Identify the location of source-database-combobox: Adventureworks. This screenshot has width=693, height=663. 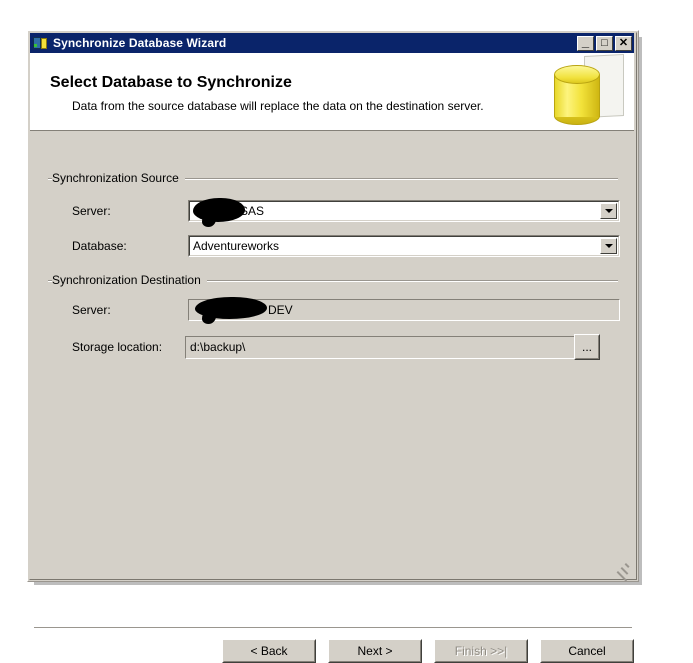
(404, 246).